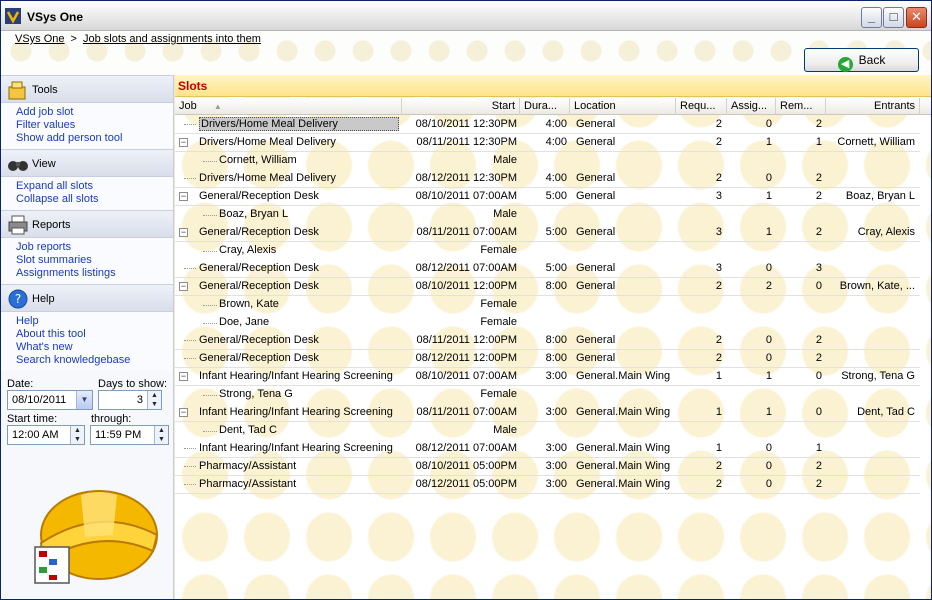 This screenshot has height=600, width=932. What do you see at coordinates (94, 199) in the screenshot?
I see `sidebar-link-collapse-all-slots: Collapse all slots` at bounding box center [94, 199].